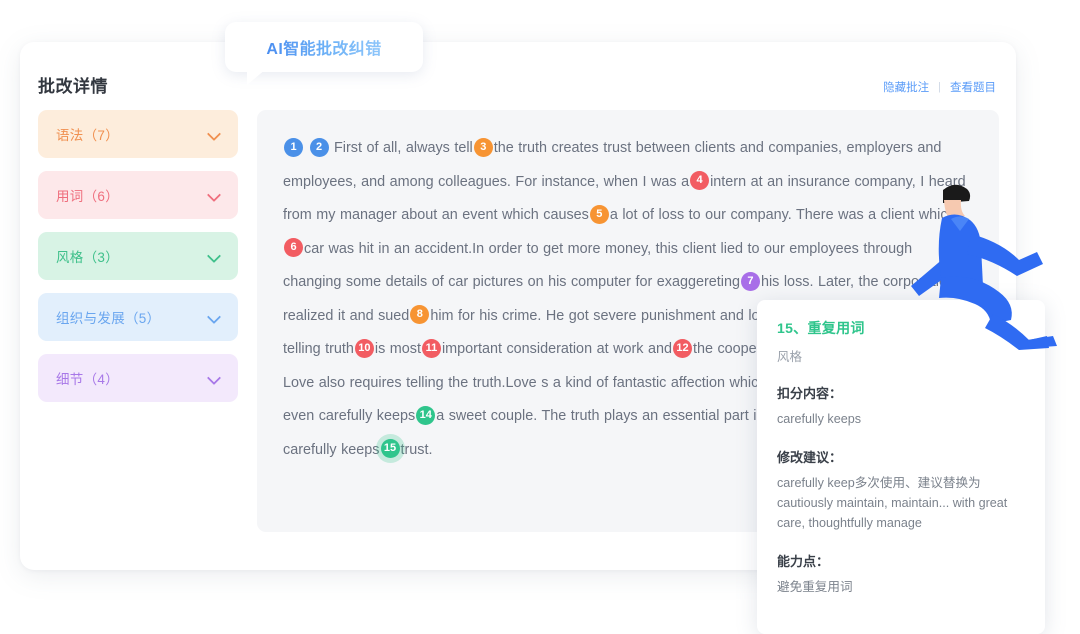 The width and height of the screenshot is (1080, 634). What do you see at coordinates (599, 214) in the screenshot?
I see `annotation-badge-5: 5` at bounding box center [599, 214].